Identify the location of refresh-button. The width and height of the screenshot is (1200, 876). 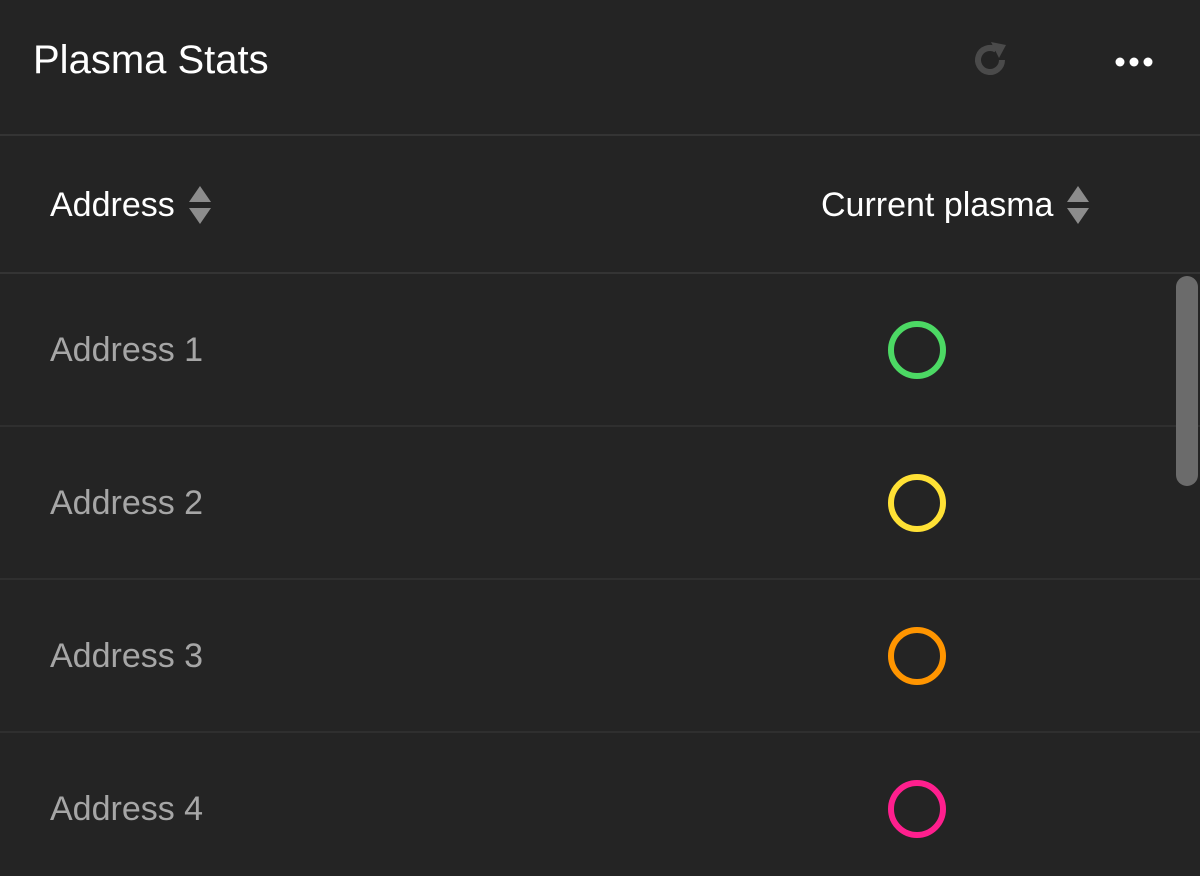
(990, 60).